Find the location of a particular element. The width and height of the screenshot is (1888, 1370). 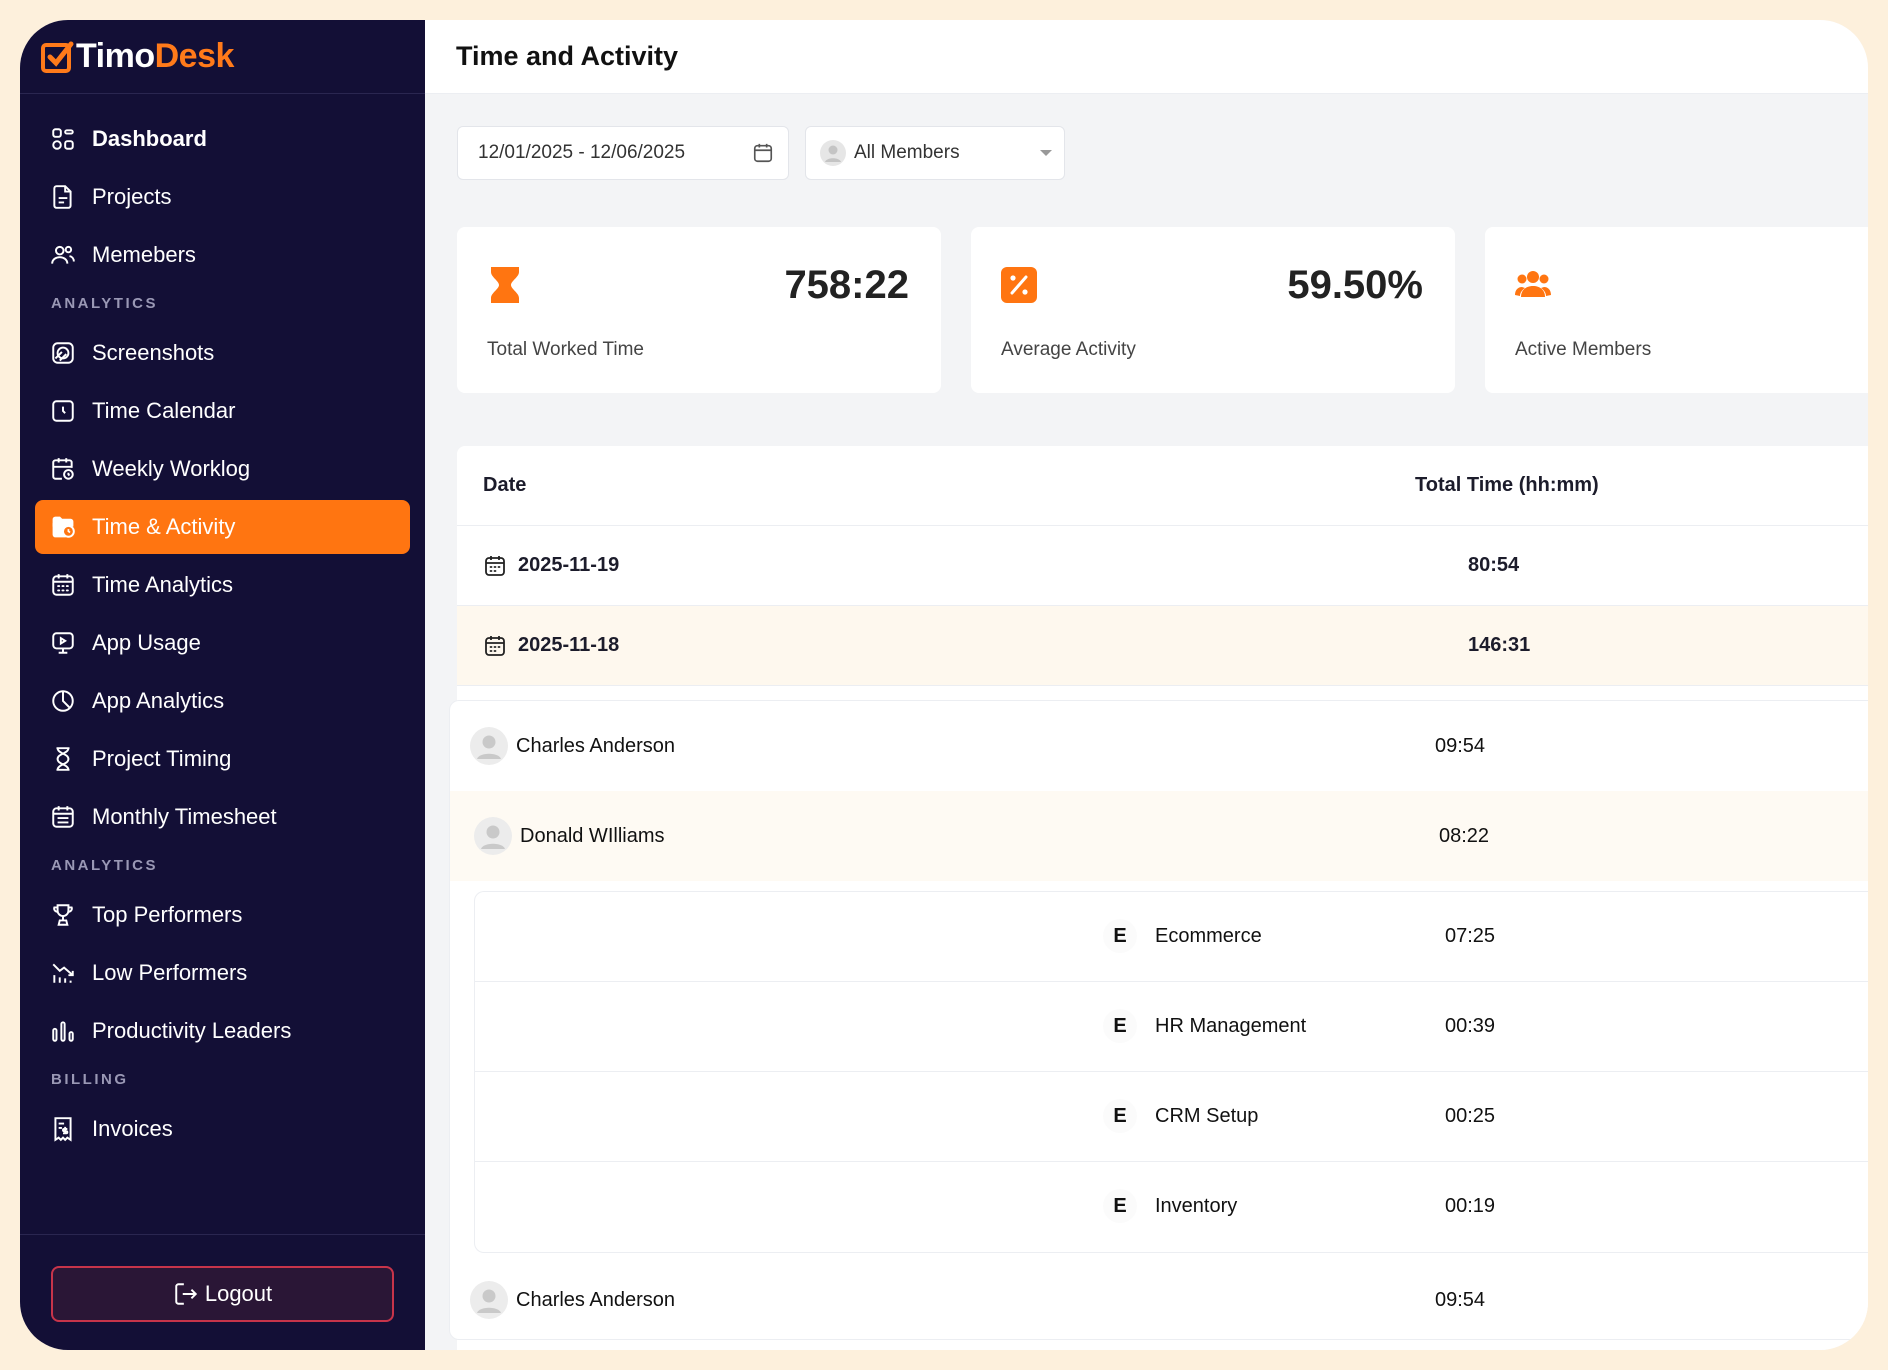

sidebar-item-time-activity: Time & Activity is located at coordinates (222, 527).